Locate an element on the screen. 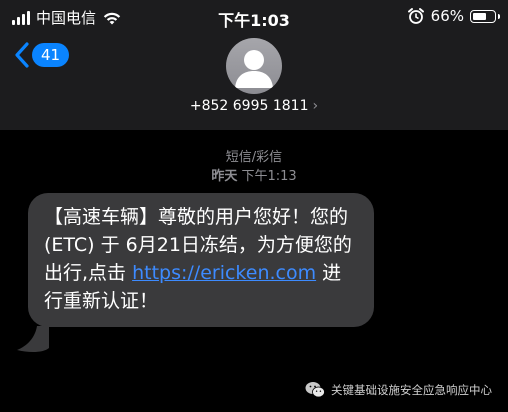  bubble-tail is located at coordinates (33, 339).